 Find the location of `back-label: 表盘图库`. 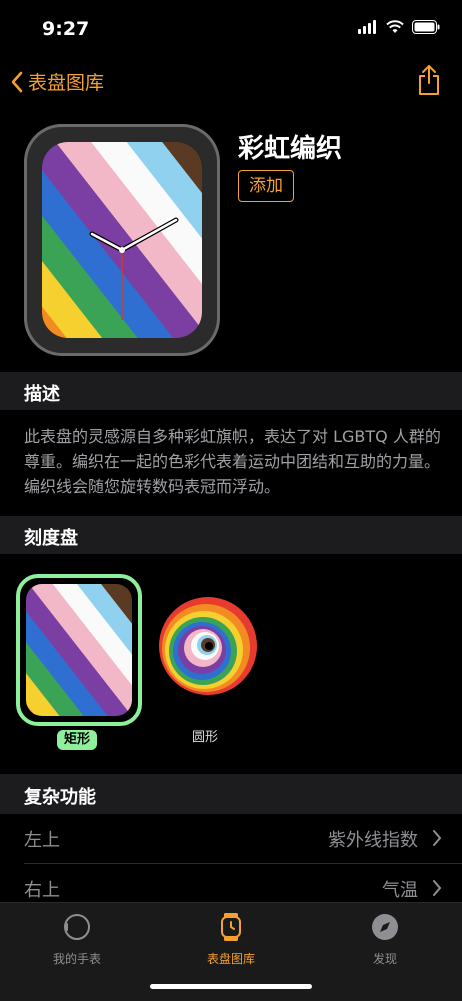

back-label: 表盘图库 is located at coordinates (66, 83).